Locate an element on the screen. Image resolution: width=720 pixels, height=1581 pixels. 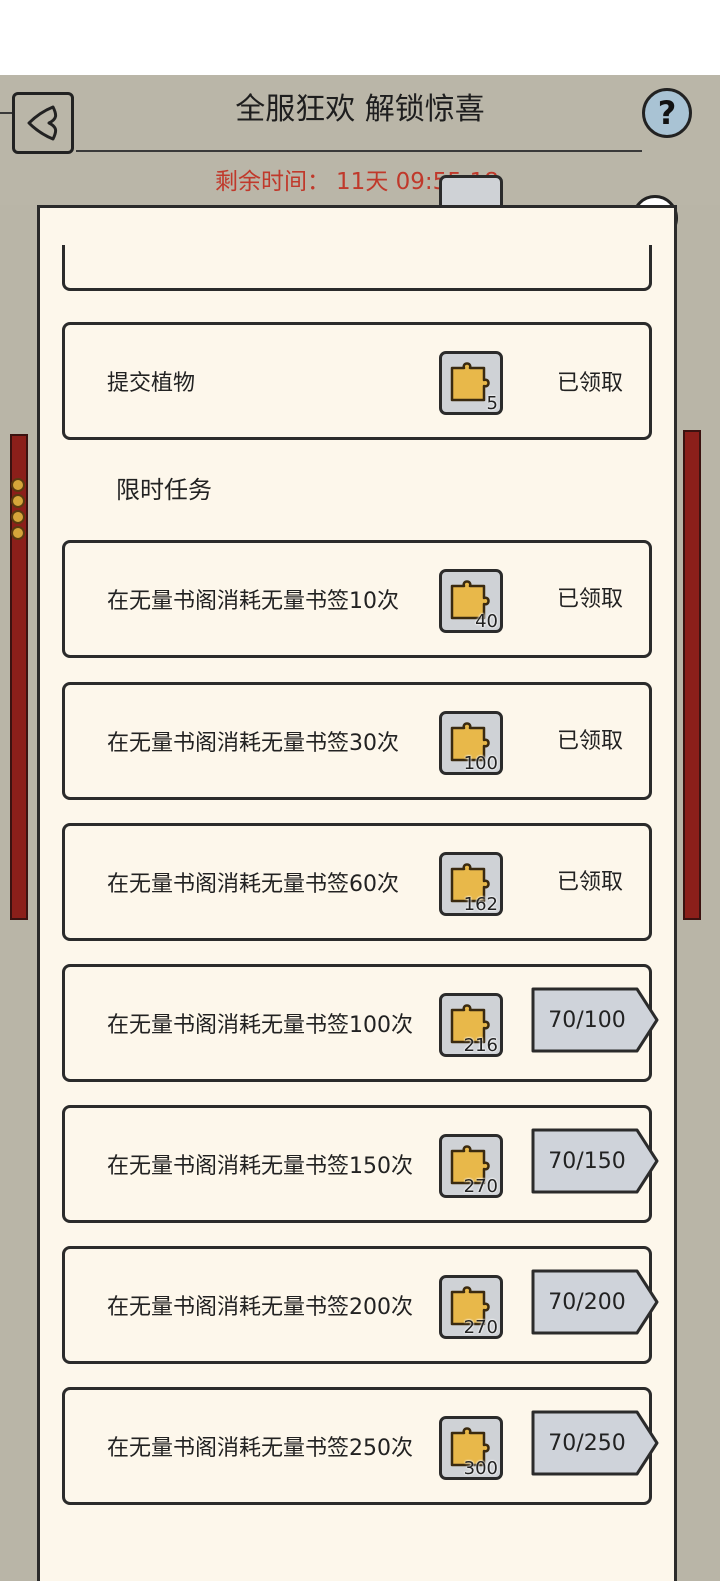
divider is located at coordinates (359, 151).